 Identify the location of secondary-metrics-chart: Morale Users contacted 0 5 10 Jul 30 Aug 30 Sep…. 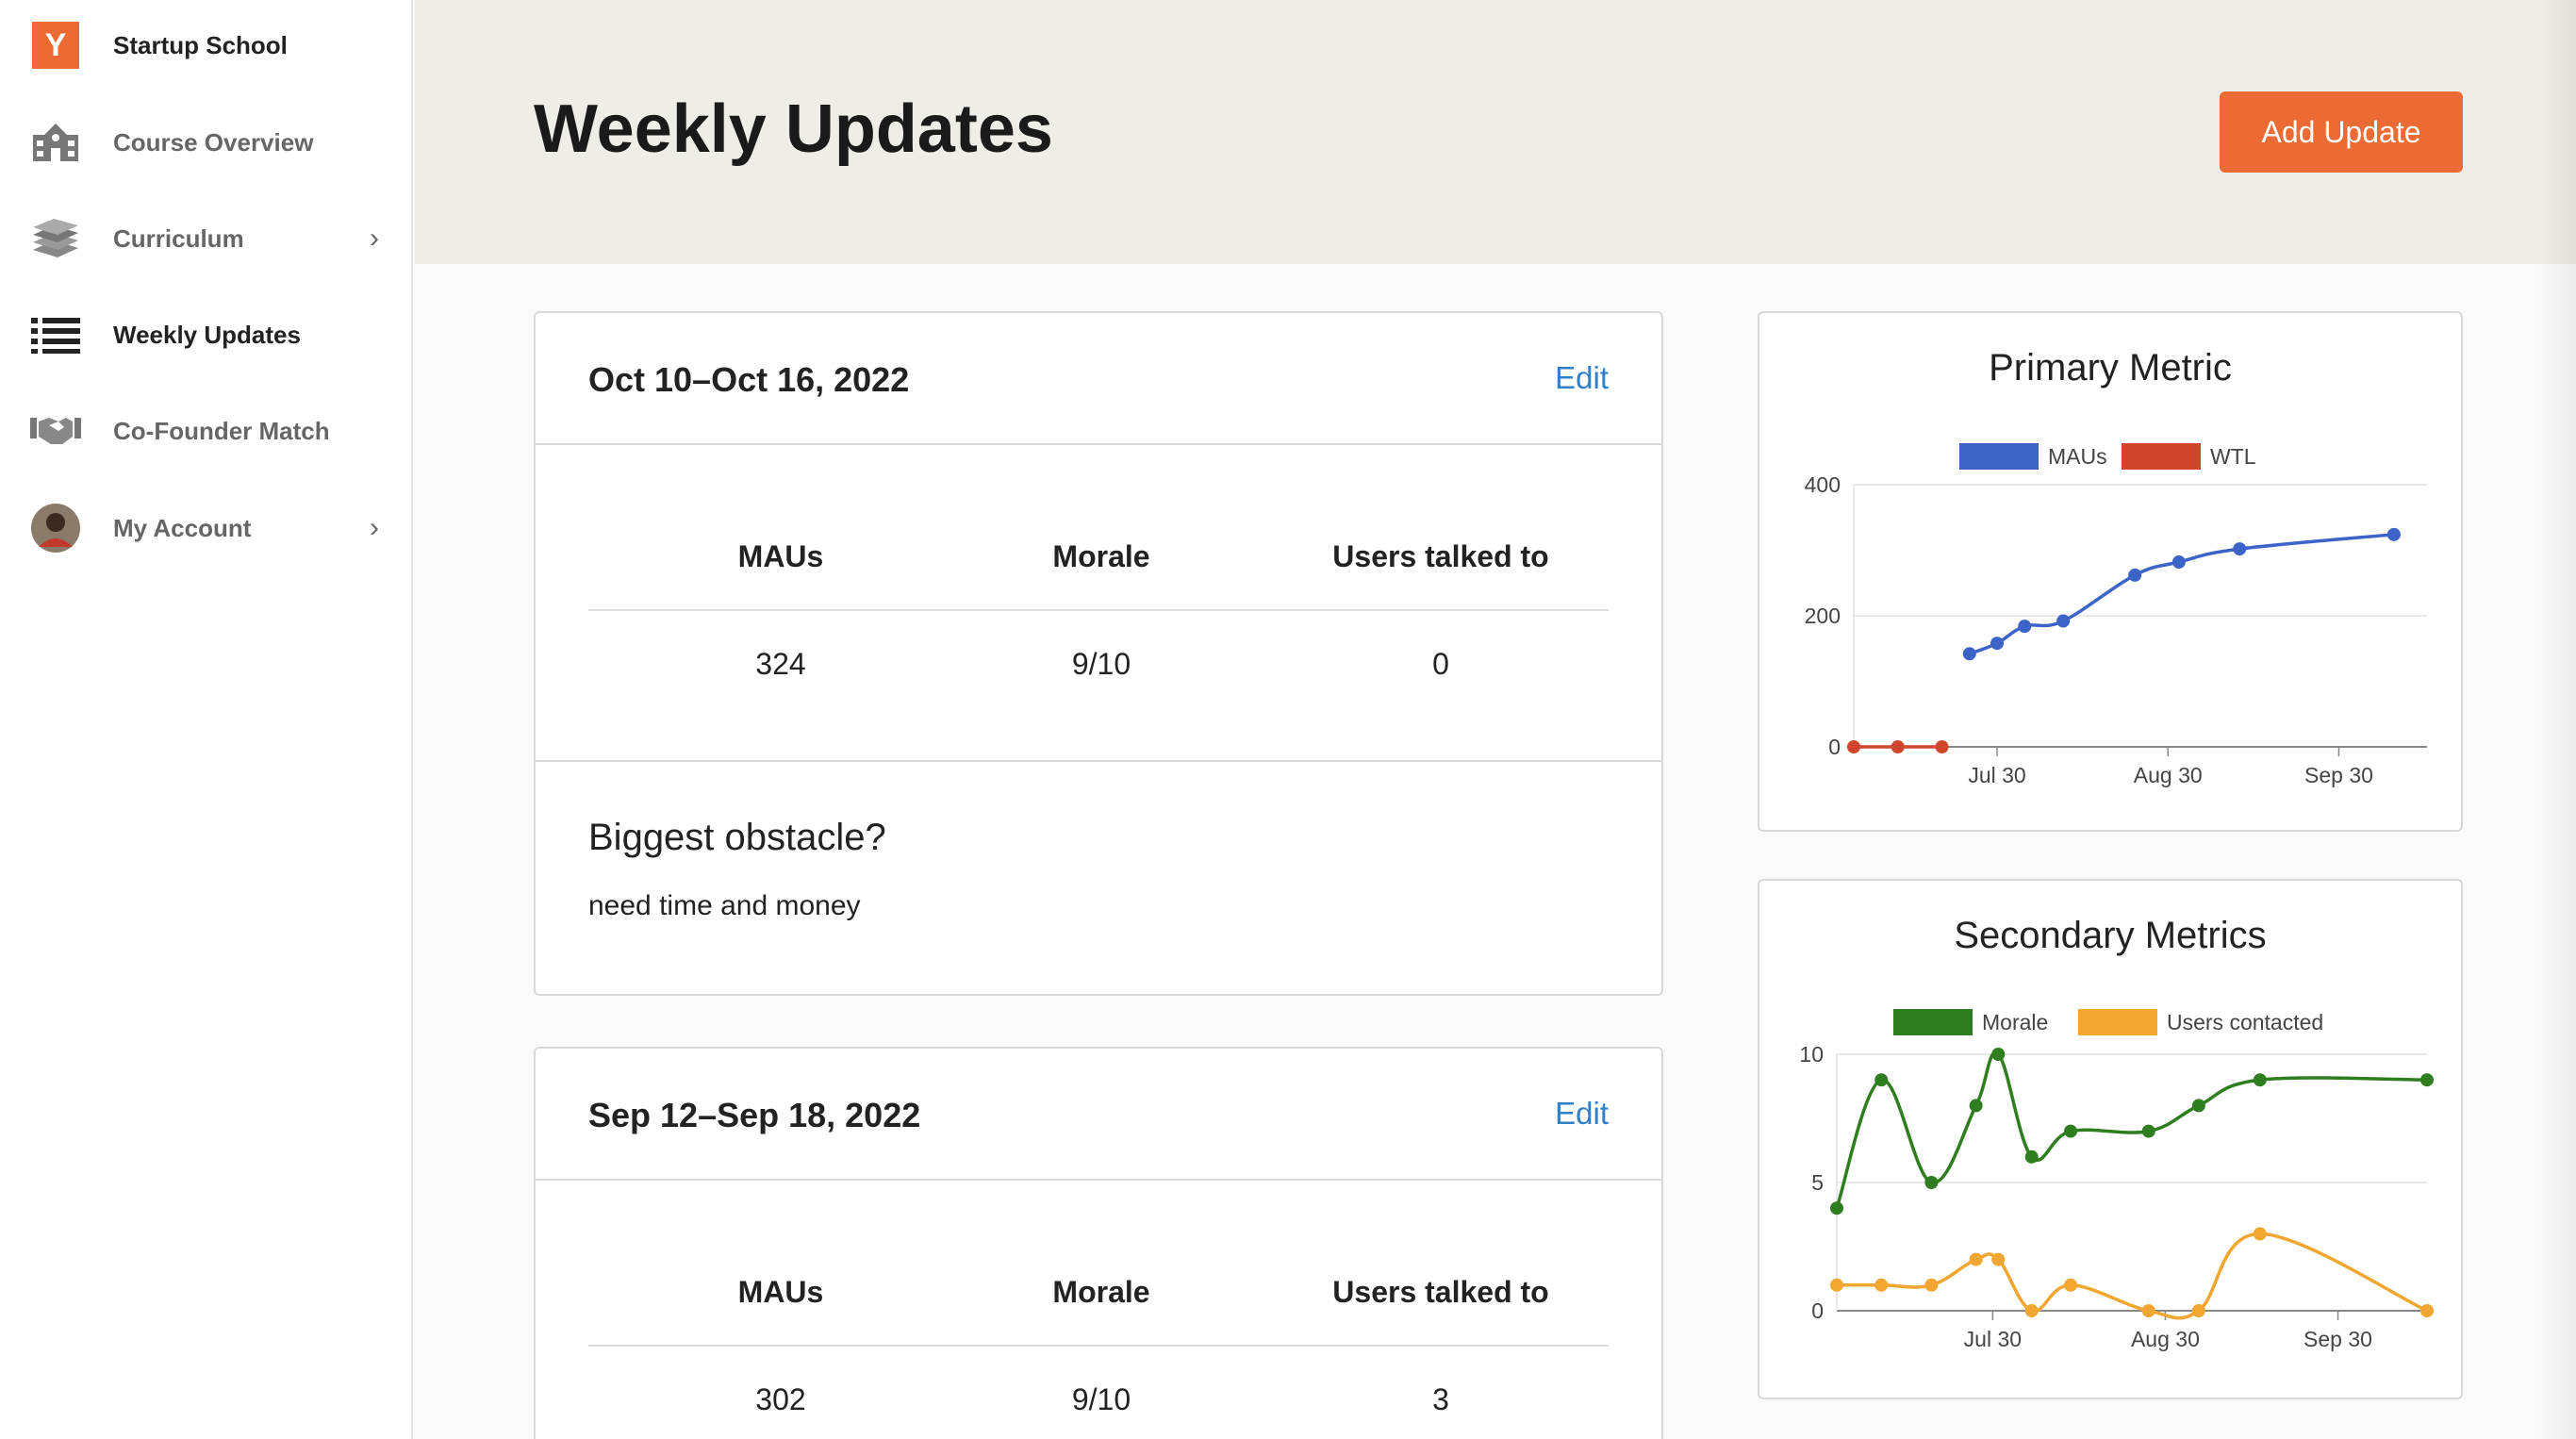
(2116, 1180).